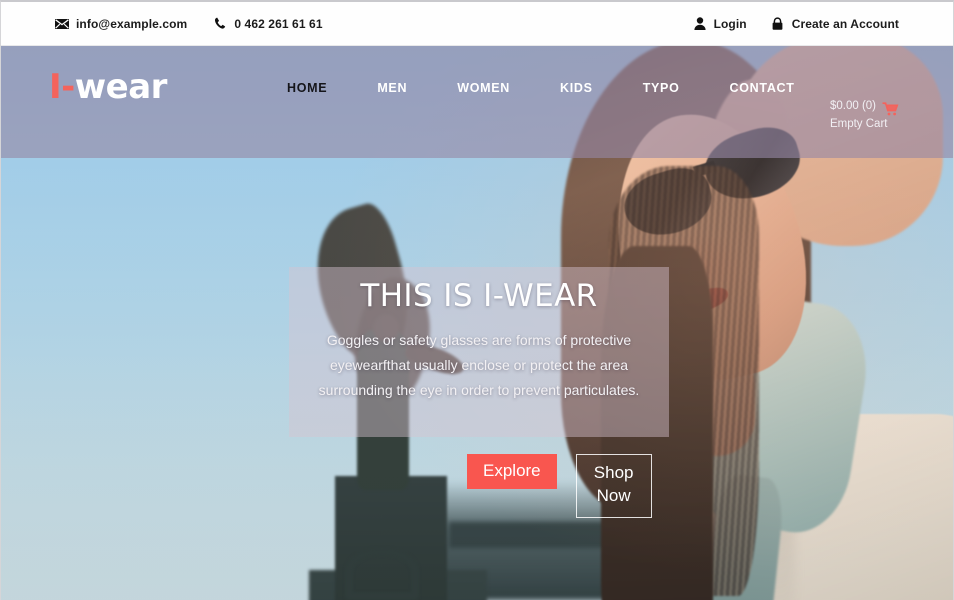 Image resolution: width=954 pixels, height=600 pixels. Describe the element at coordinates (852, 106) in the screenshot. I see `cart-total: $0.00 (0)` at that location.